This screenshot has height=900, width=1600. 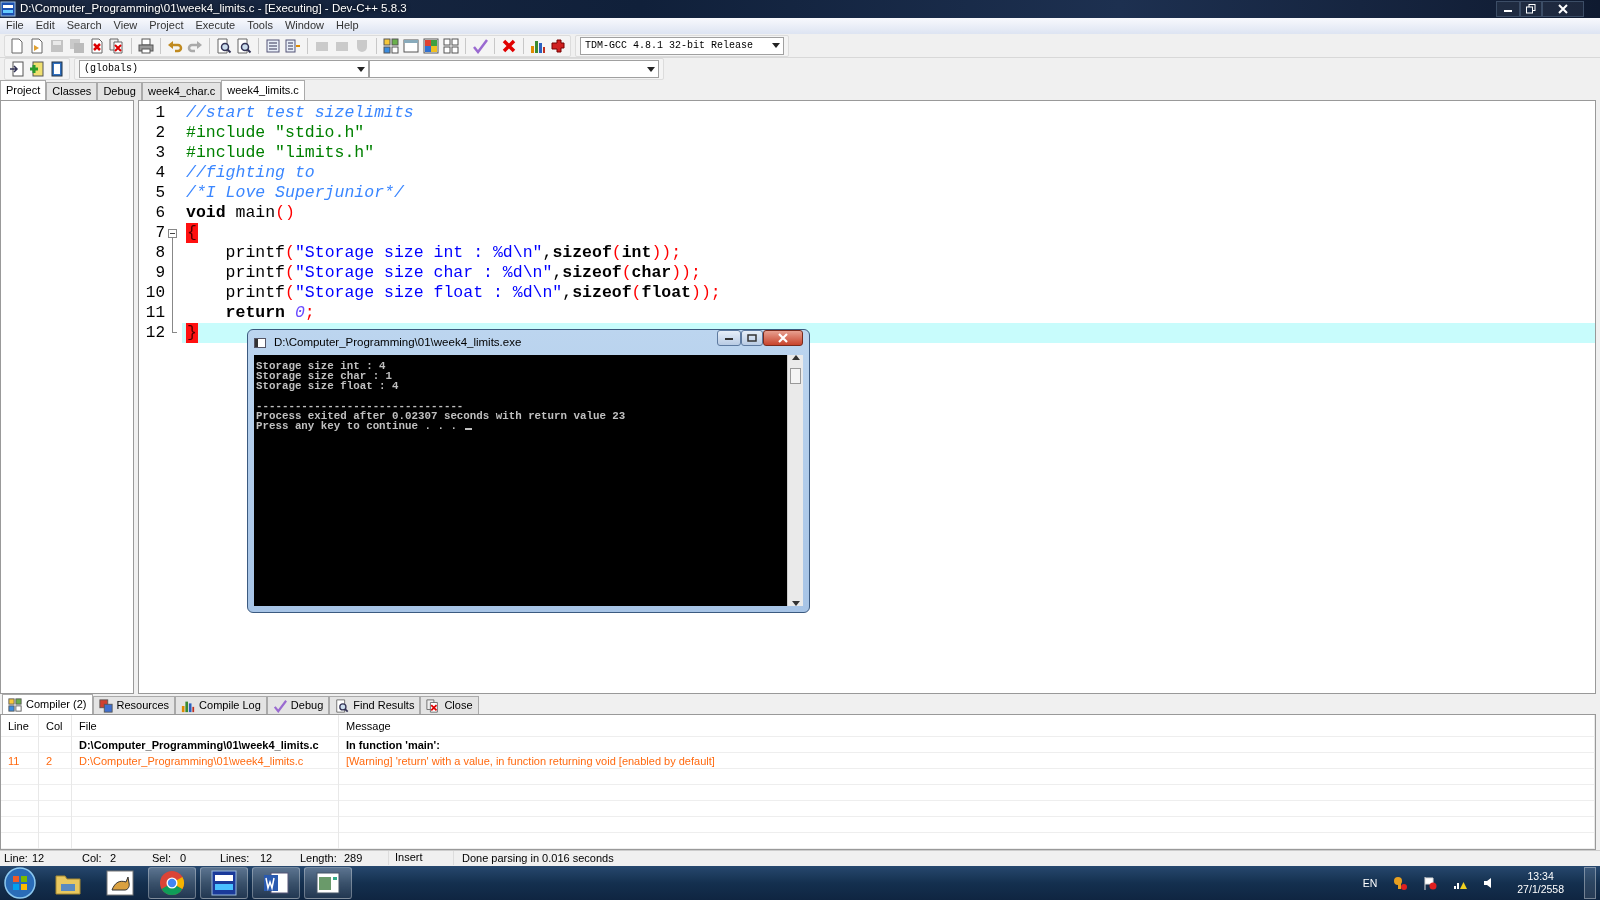 I want to click on status-mode: Insert, so click(x=408, y=858).